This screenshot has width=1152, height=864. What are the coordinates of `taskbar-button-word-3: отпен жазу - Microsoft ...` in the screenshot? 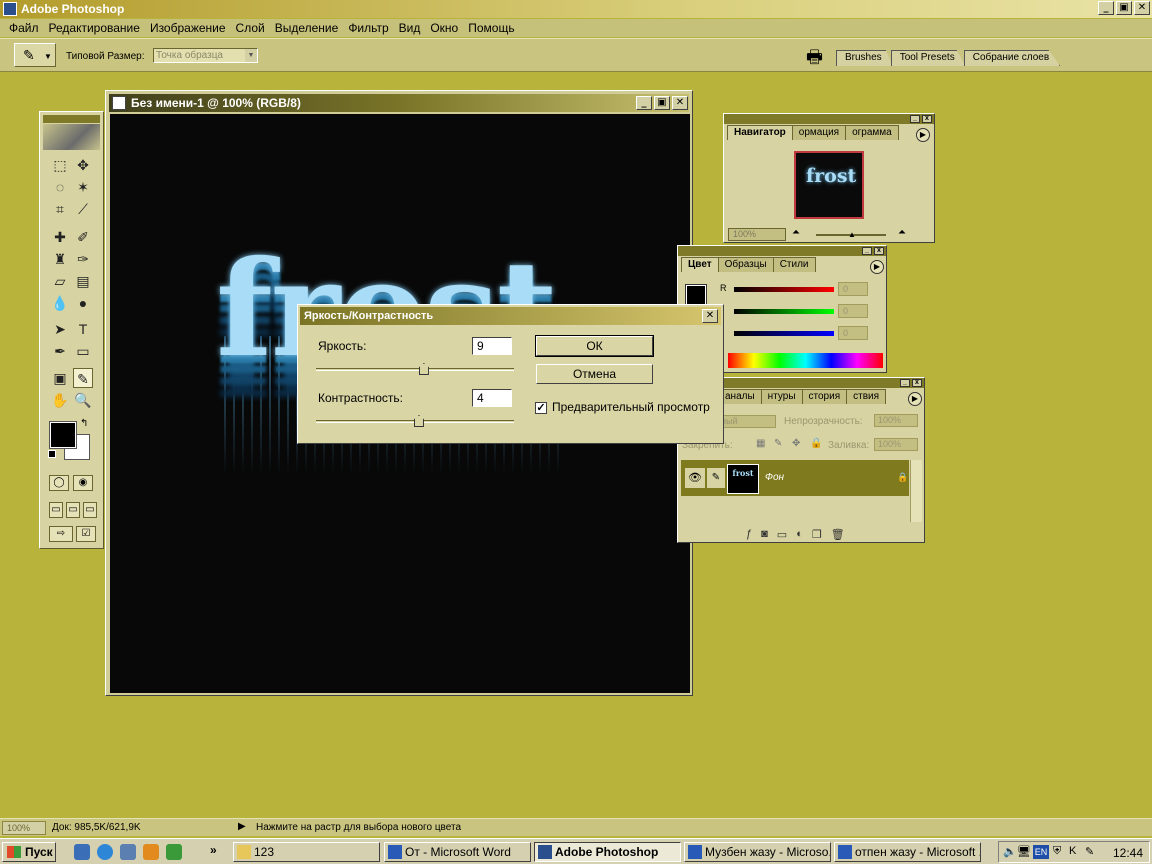 It's located at (907, 852).